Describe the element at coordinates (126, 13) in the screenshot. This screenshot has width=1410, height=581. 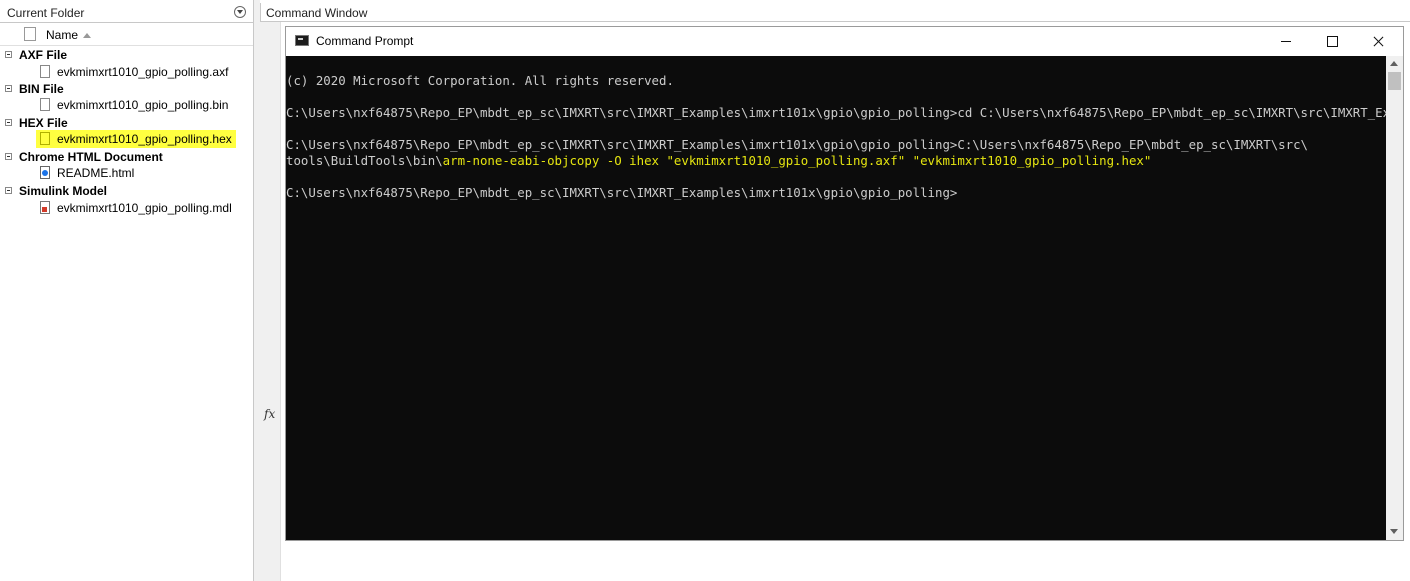
I see `current-folder-title-bar: Current Folder` at that location.